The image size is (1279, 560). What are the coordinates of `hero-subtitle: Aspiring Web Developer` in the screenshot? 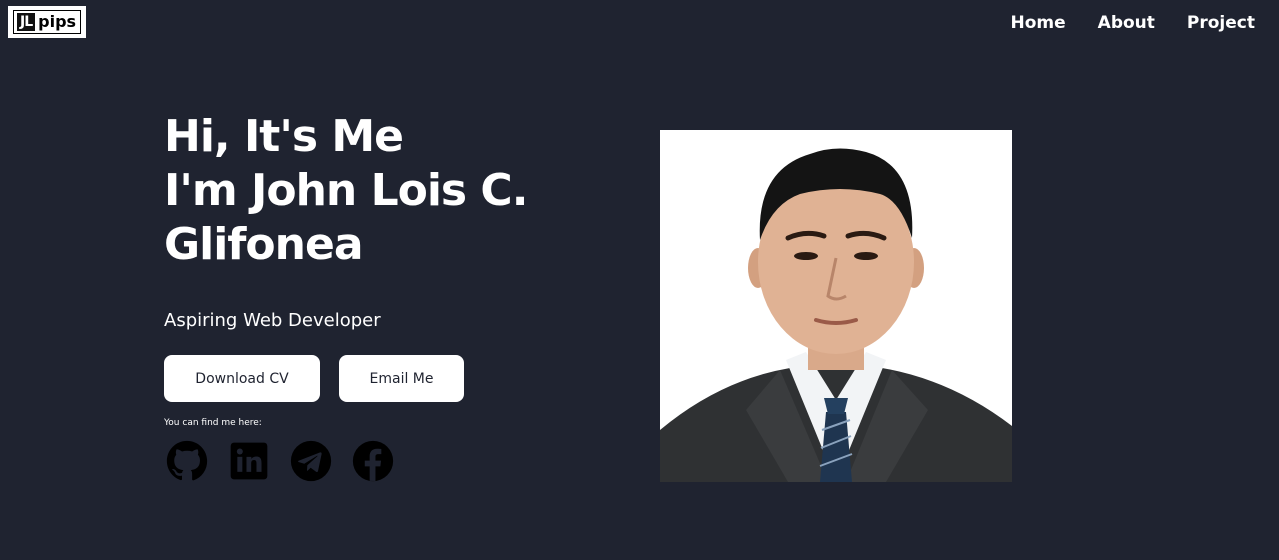 It's located at (272, 320).